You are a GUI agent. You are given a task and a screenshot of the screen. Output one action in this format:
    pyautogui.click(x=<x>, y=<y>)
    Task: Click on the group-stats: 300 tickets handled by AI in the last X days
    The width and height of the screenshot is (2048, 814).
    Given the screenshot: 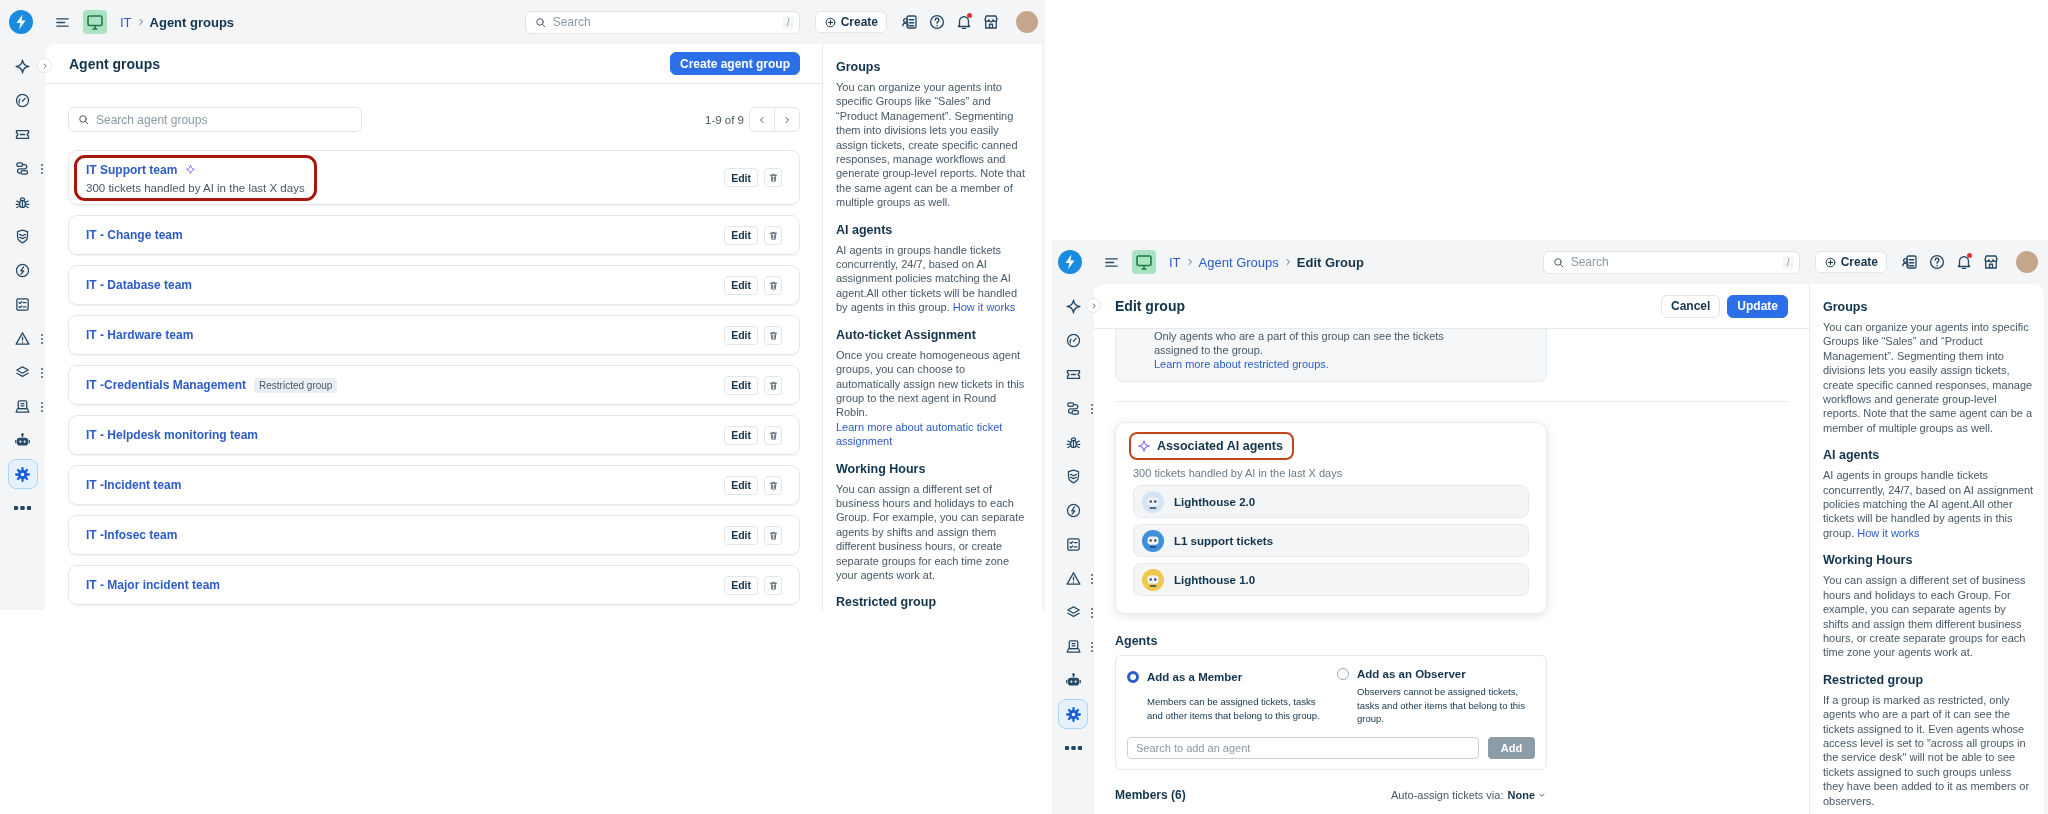 What is the action you would take?
    pyautogui.click(x=195, y=187)
    